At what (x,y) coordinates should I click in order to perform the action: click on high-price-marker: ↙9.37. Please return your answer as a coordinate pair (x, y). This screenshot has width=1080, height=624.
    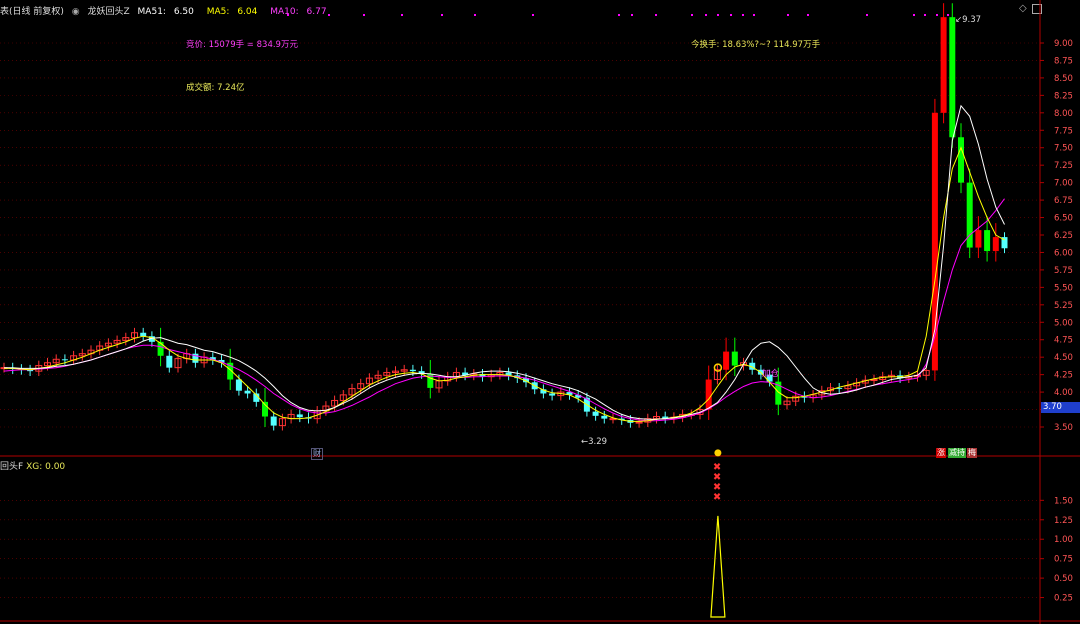
    Looking at the image, I should click on (968, 20).